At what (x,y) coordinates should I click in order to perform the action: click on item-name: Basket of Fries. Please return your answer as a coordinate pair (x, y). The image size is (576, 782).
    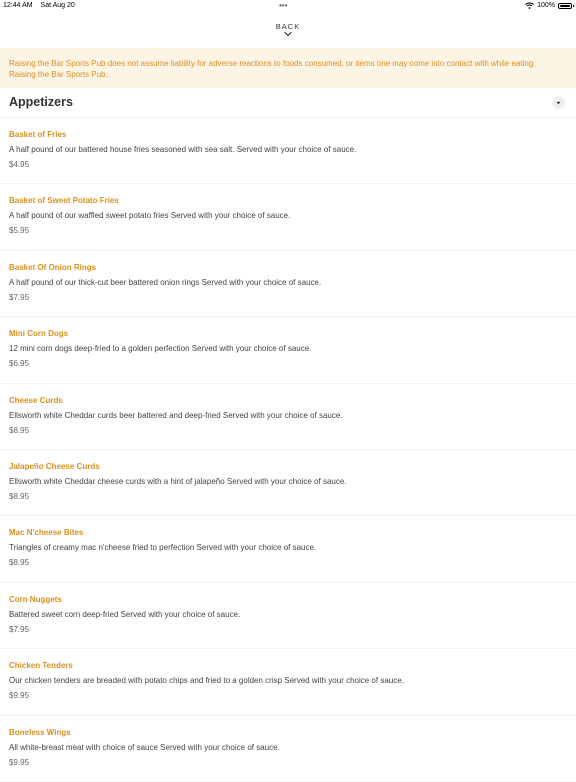
    Looking at the image, I should click on (38, 134).